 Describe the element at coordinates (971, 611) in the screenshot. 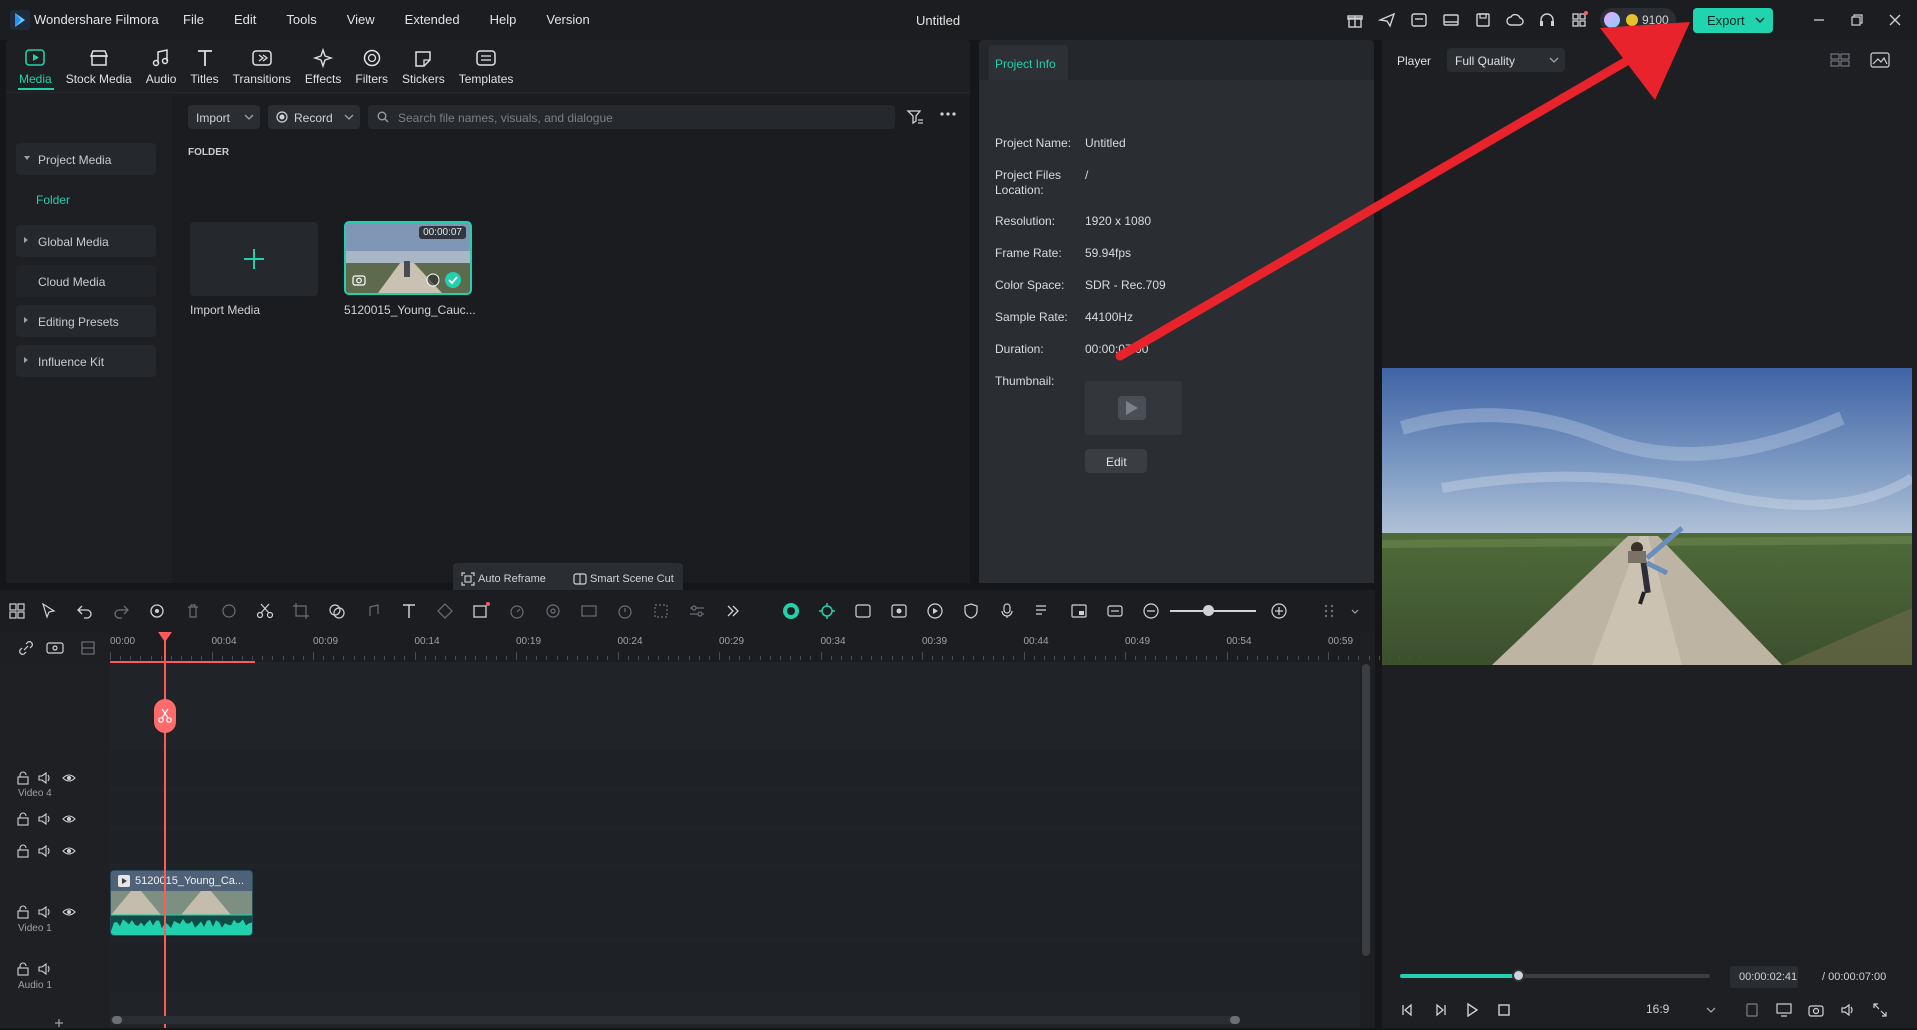

I see `shield-icon` at that location.